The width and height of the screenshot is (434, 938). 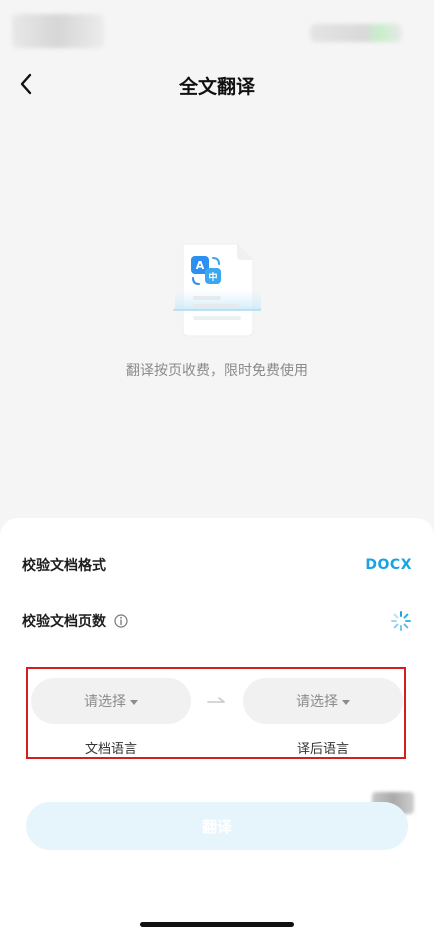 I want to click on translate-document-icon: A 中, so click(x=217, y=290).